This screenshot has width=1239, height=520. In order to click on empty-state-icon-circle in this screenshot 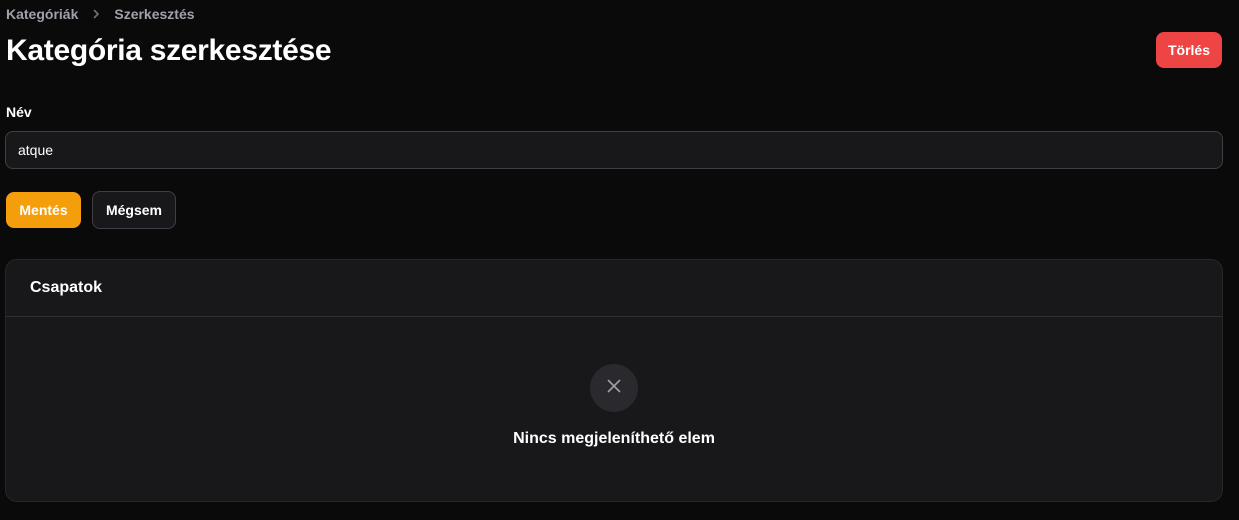, I will do `click(614, 388)`.